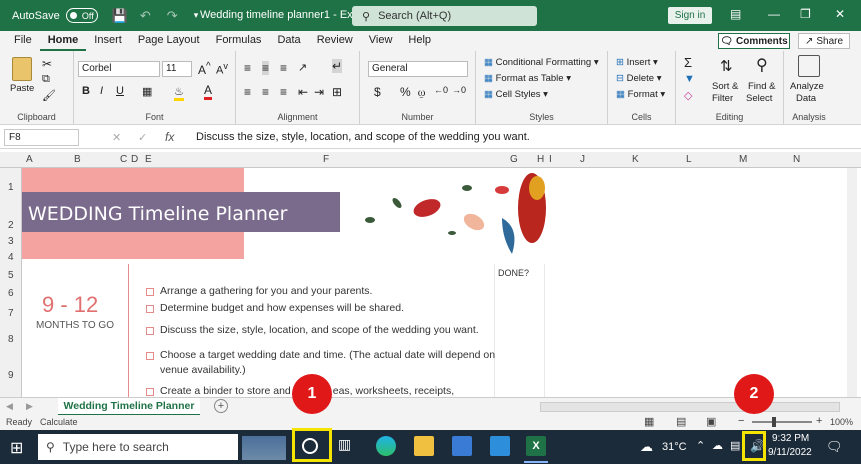 Image resolution: width=861 pixels, height=464 pixels. What do you see at coordinates (319, 92) in the screenshot?
I see `increase-indent-icon: ⇥` at bounding box center [319, 92].